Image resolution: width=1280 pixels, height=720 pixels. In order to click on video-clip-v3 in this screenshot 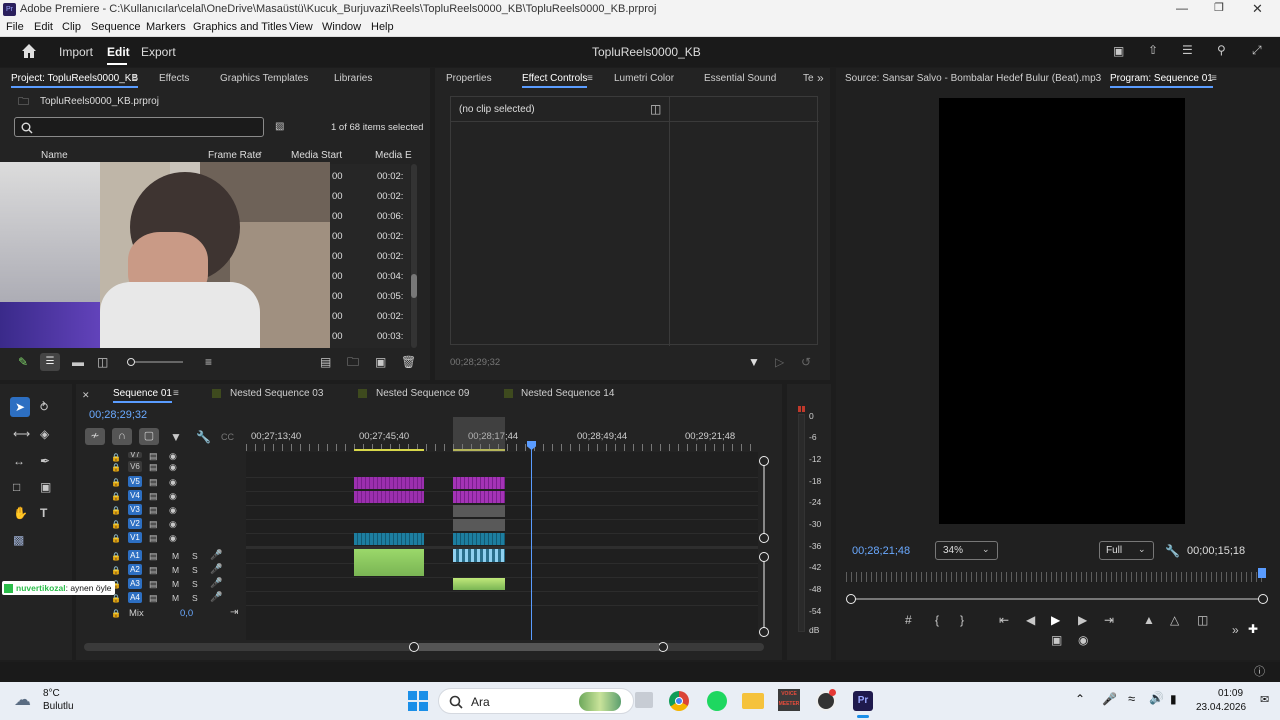, I will do `click(479, 511)`.